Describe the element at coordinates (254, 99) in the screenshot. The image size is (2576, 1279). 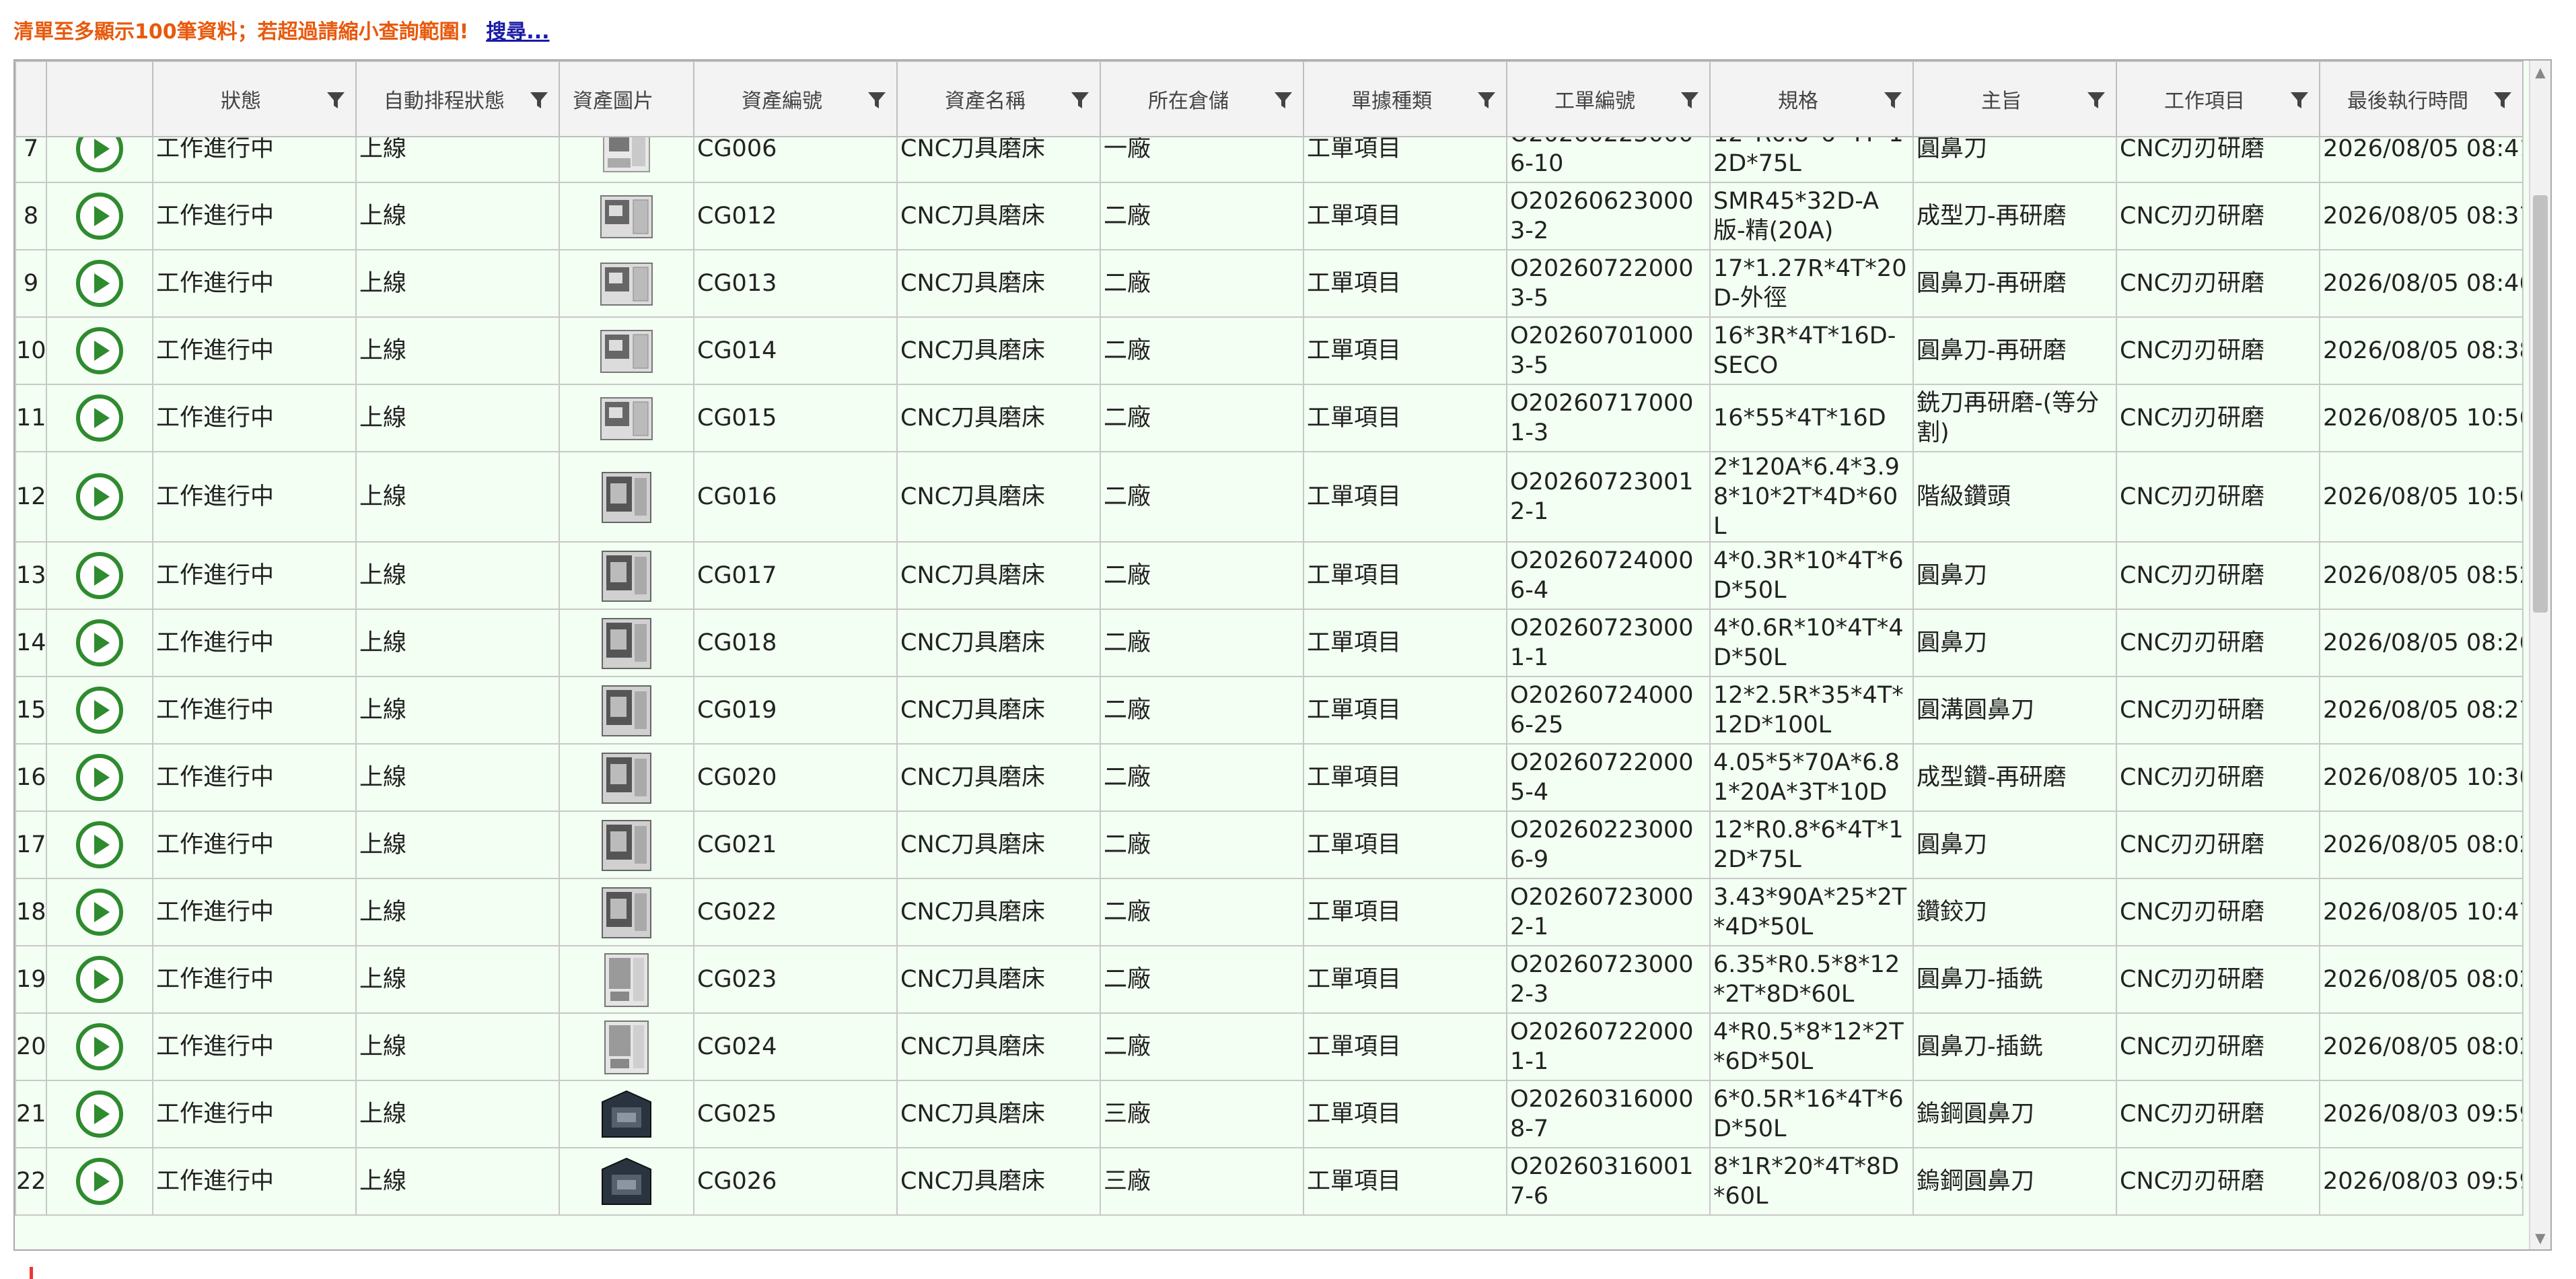
I see `header-status: 狀態` at that location.